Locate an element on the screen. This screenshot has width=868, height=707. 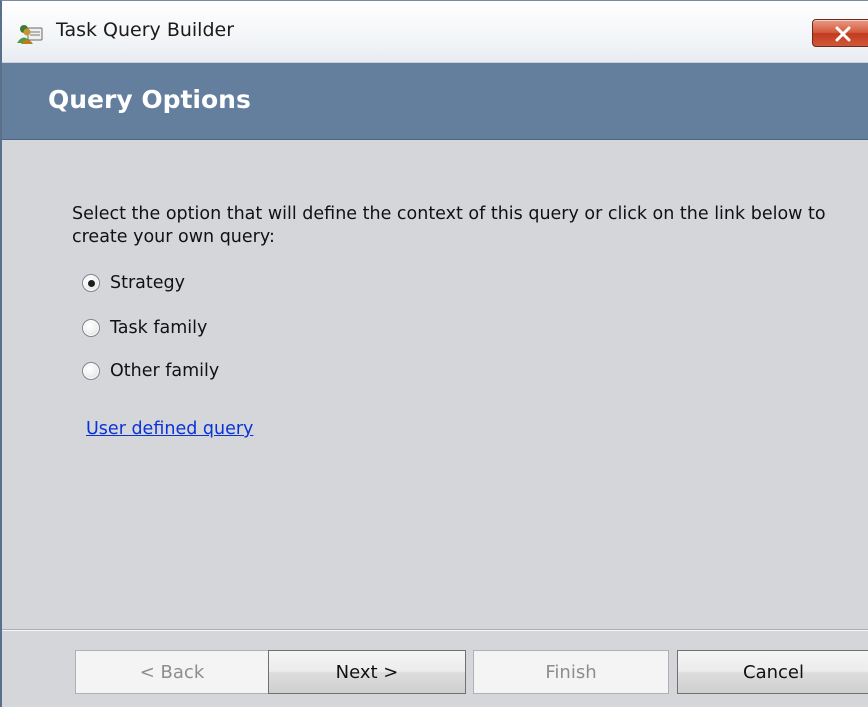
radio-strategy is located at coordinates (91, 283).